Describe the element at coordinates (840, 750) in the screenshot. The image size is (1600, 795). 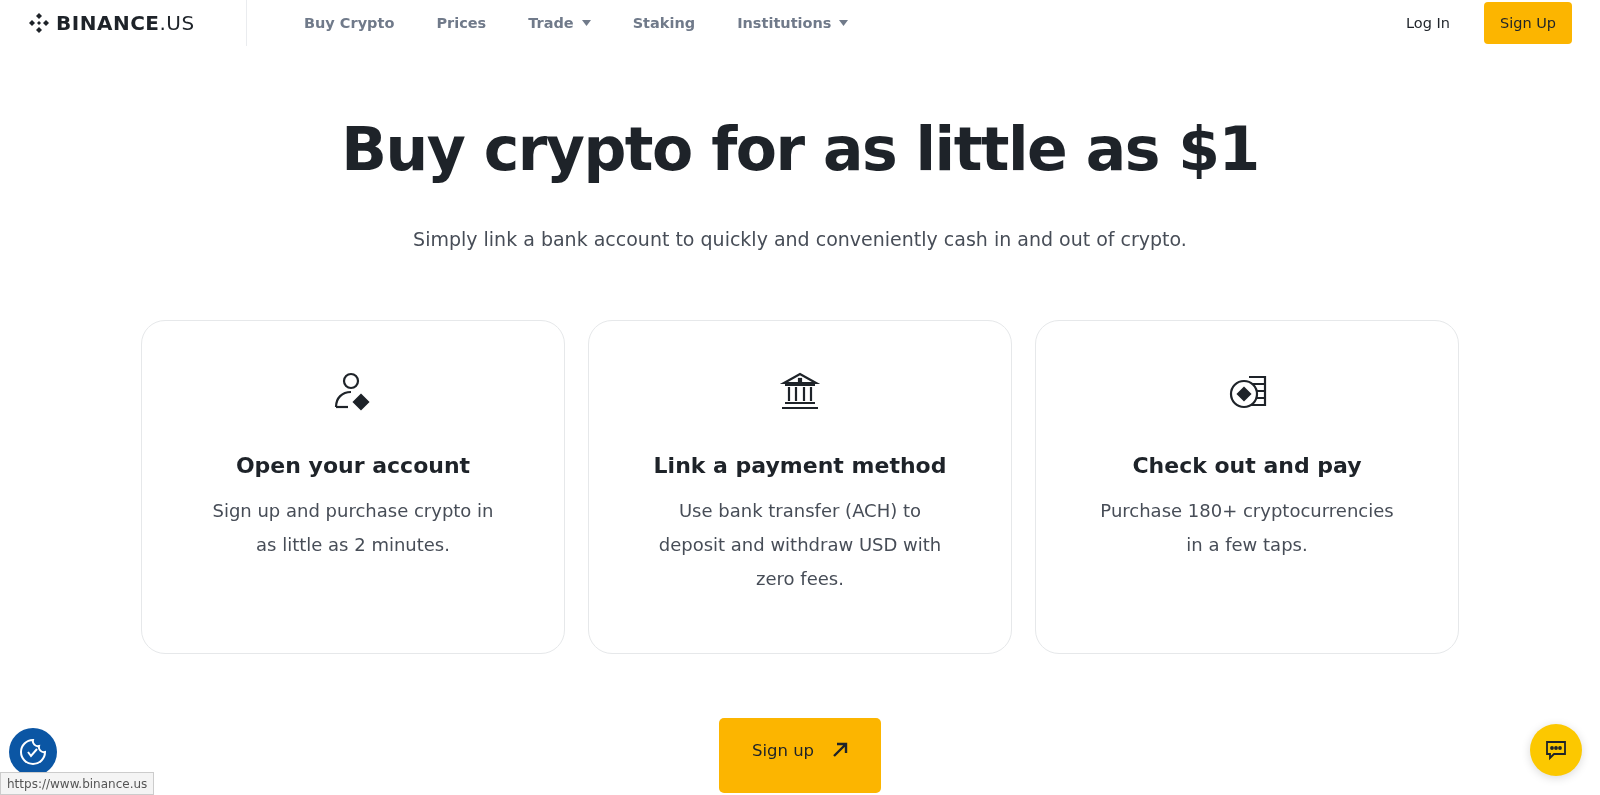
I see `arrow-icon` at that location.